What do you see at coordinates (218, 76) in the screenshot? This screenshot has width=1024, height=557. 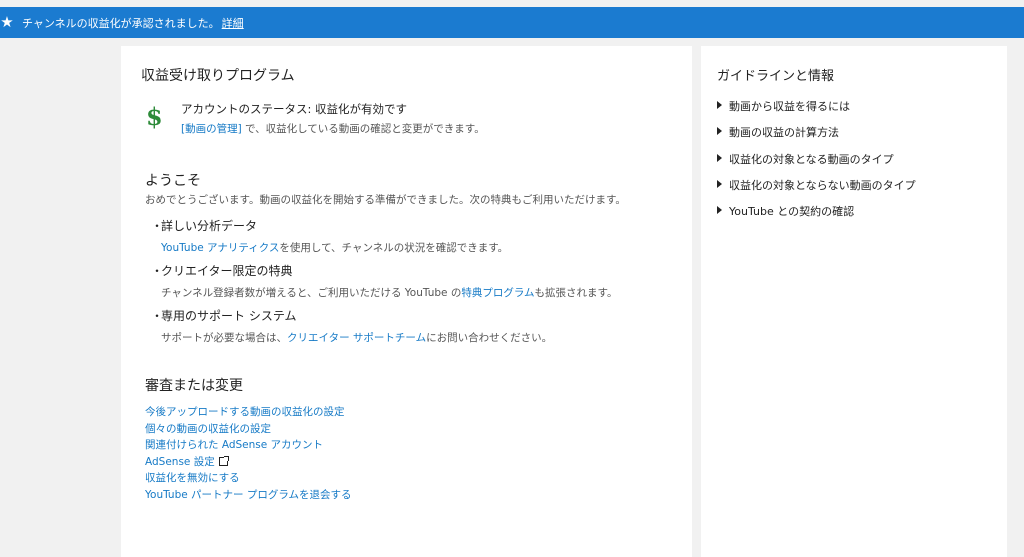 I see `page-title: 収益受け取りプログラム` at bounding box center [218, 76].